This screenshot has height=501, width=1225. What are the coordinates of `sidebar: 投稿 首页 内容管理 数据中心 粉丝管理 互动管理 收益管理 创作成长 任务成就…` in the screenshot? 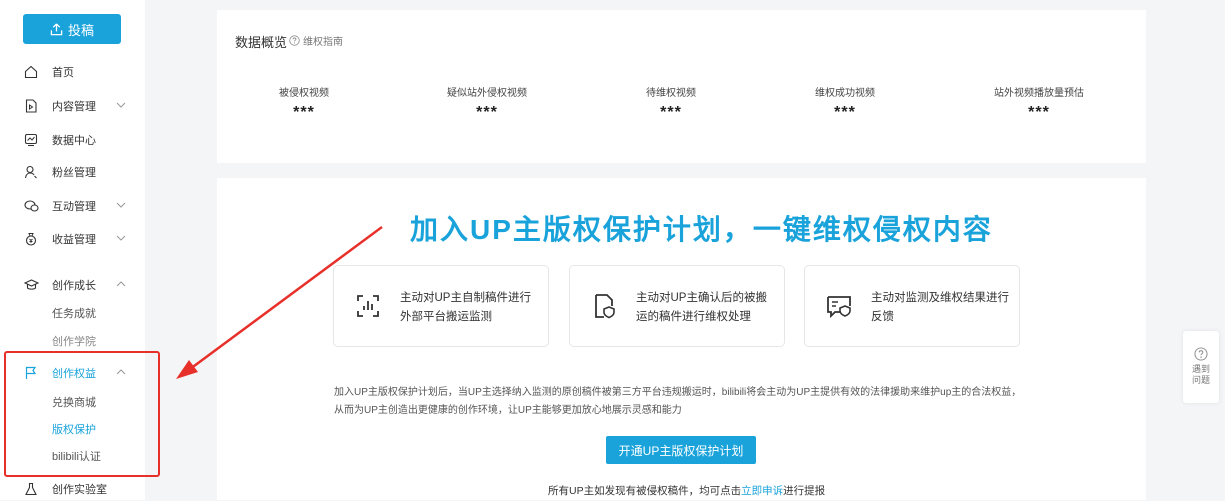 It's located at (80, 250).